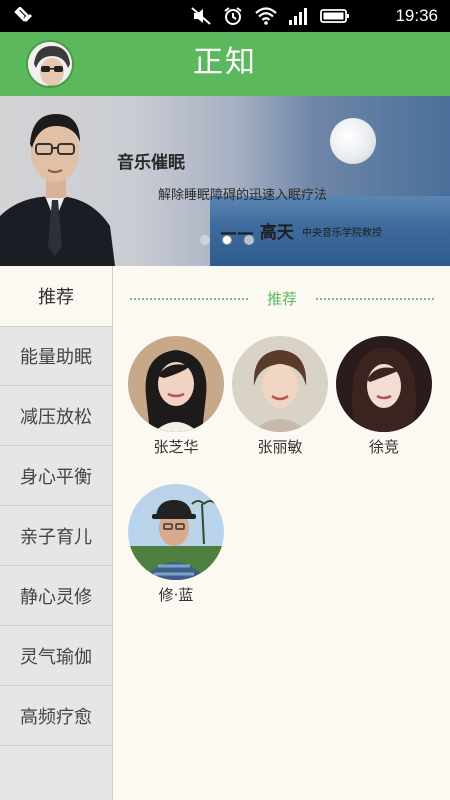 The width and height of the screenshot is (450, 800). I want to click on sidebar-item-reiki-yoga: 灵气瑜伽, so click(56, 656).